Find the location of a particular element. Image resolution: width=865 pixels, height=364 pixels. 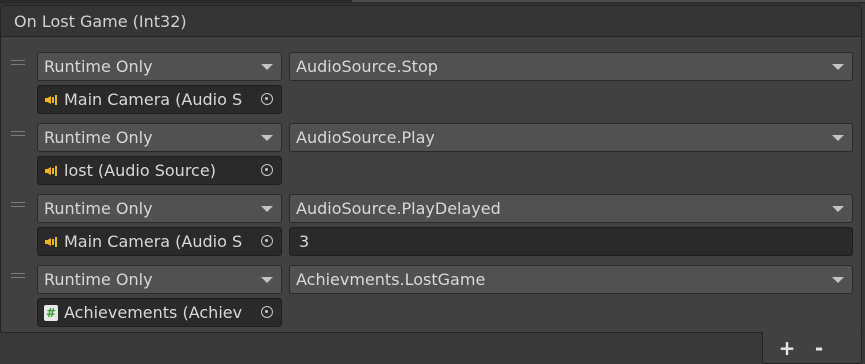

delay-argument-field: 3 is located at coordinates (571, 241).